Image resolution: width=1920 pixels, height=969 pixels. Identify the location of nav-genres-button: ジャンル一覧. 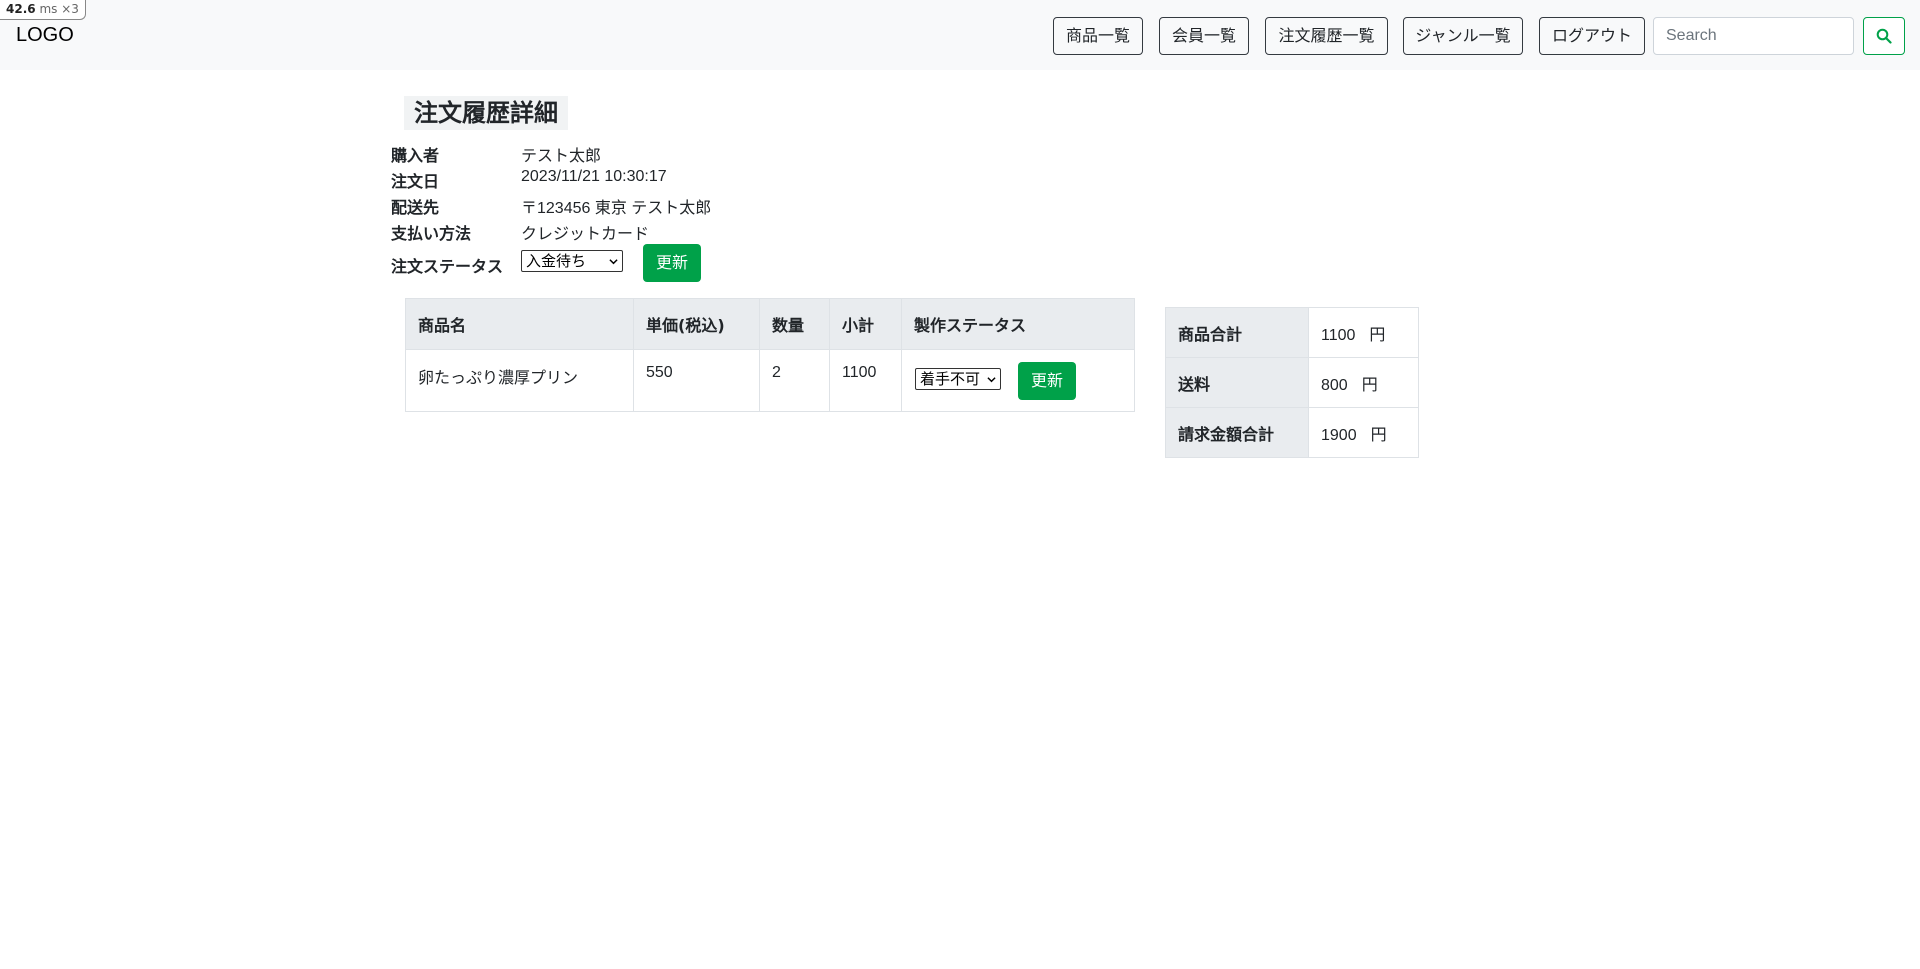
(1463, 36).